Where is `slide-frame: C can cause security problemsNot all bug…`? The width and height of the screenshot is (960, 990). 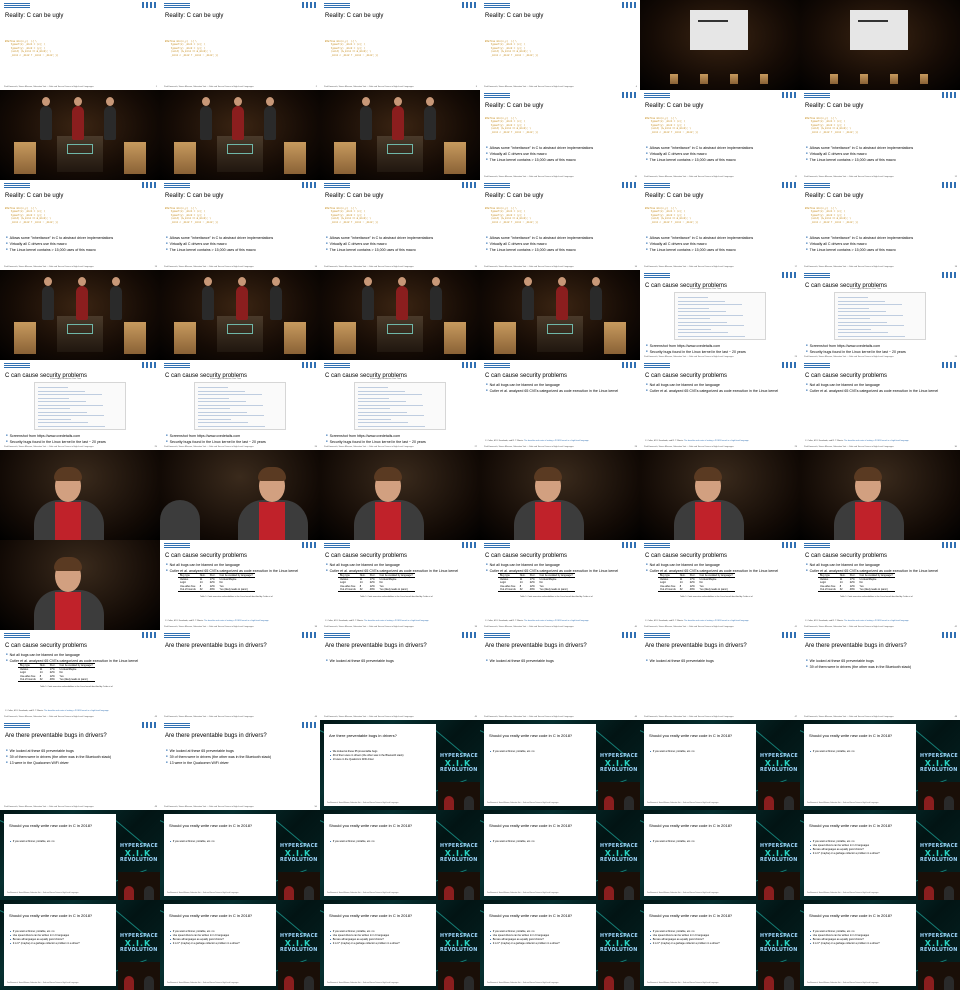 slide-frame: C can cause security problemsNot all bug… is located at coordinates (560, 585).